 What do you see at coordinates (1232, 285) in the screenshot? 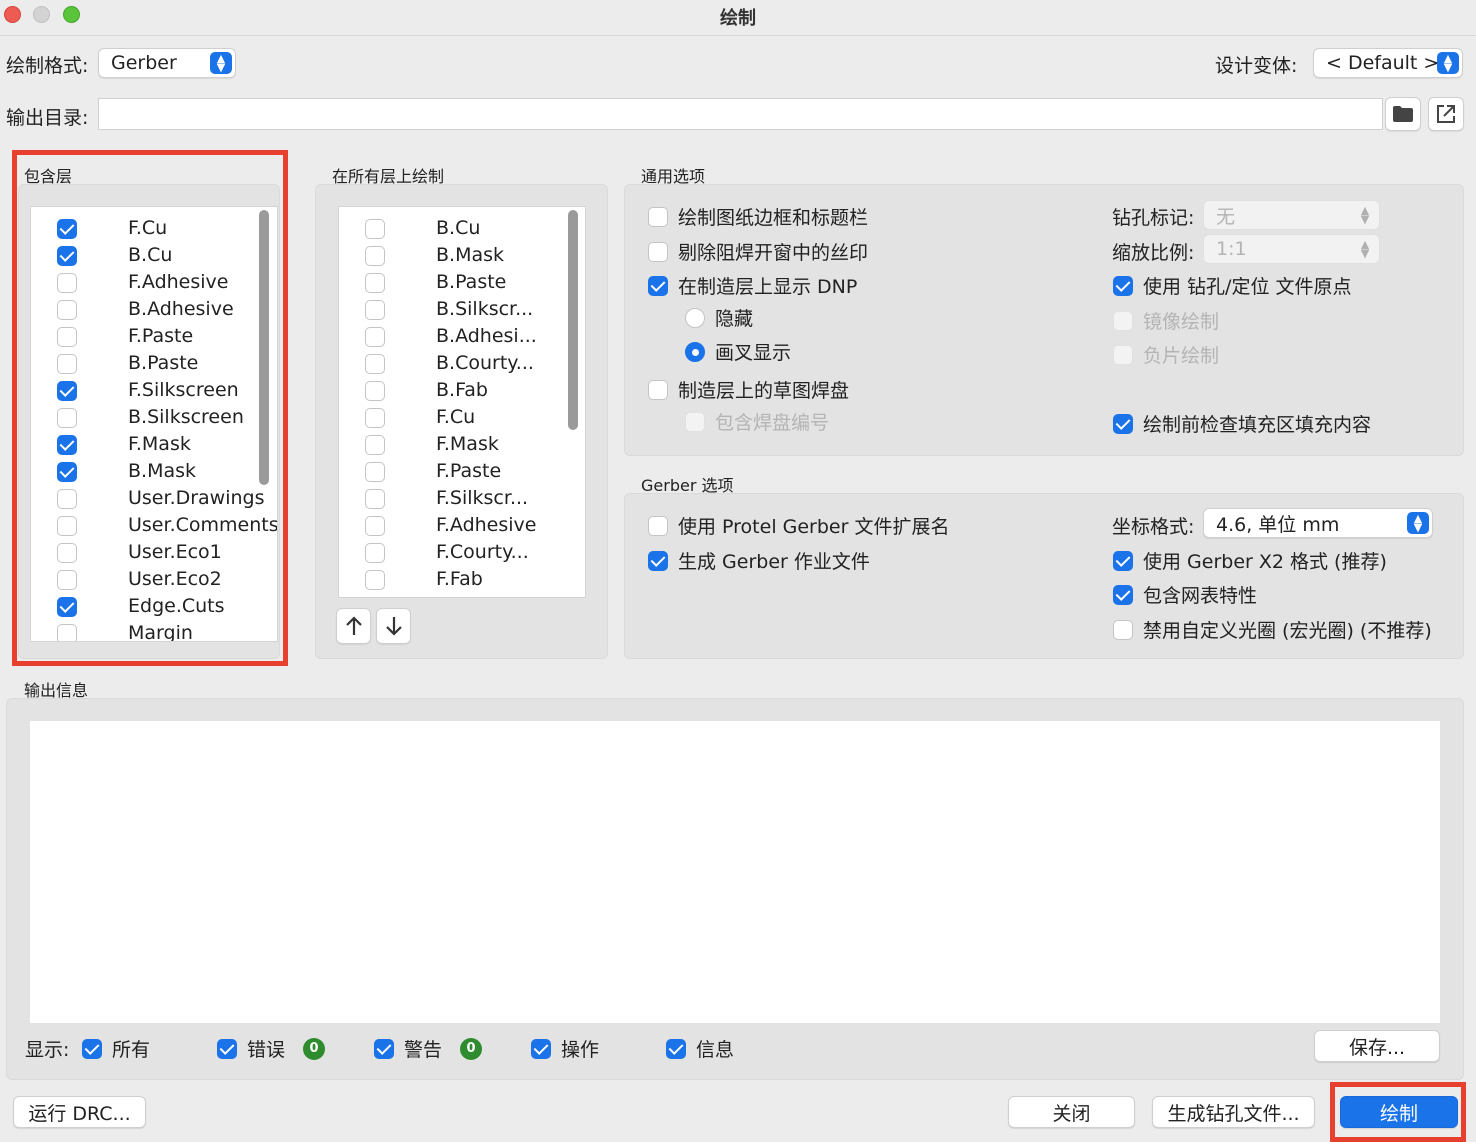
I see `use-drill-origin-option: 使用 钻孔/定位 文件原点` at bounding box center [1232, 285].